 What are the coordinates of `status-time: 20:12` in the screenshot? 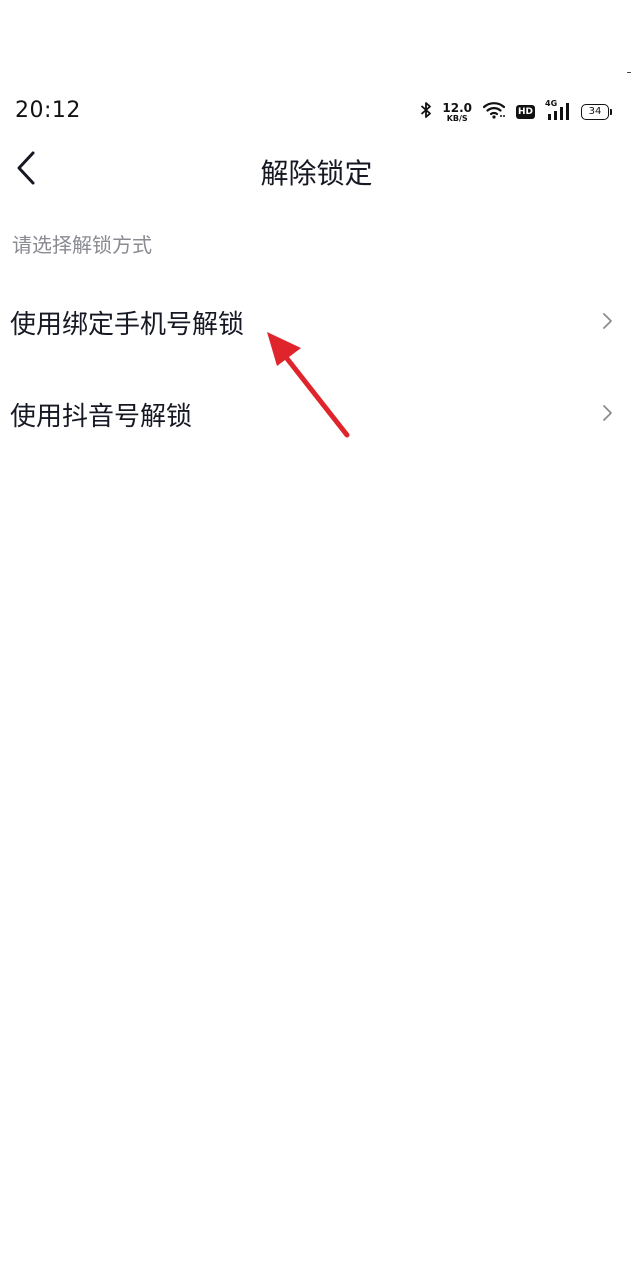 It's located at (48, 110).